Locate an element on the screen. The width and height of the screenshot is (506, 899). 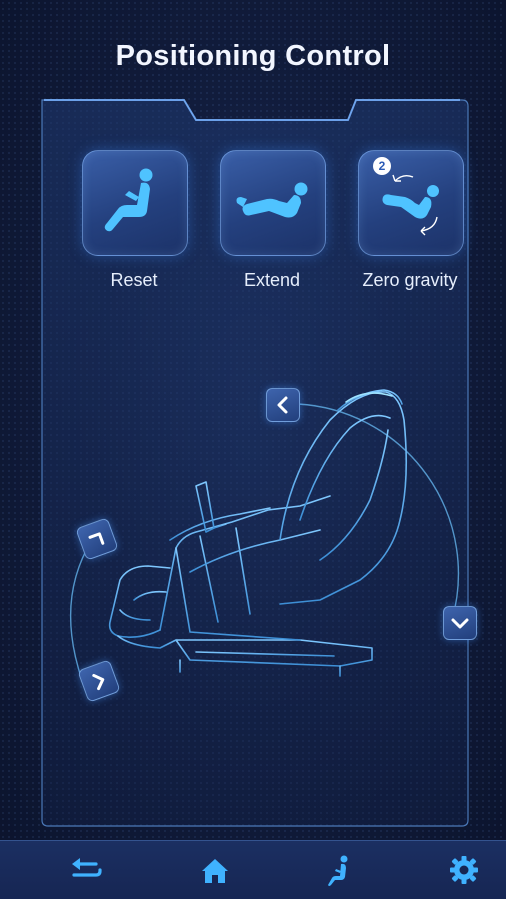
gear-icon is located at coordinates (464, 870).